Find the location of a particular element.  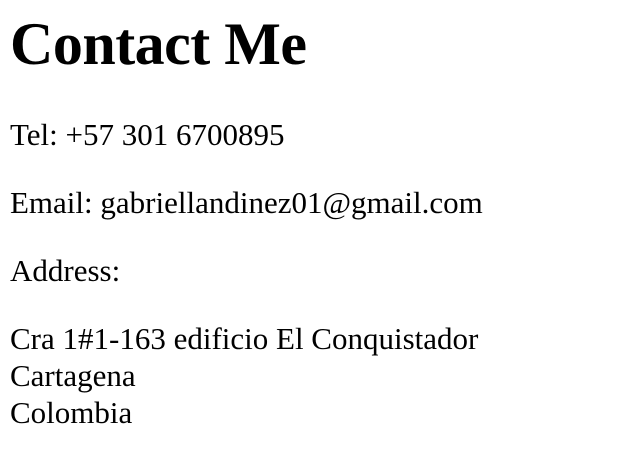

address-street: Cra 1#1-163 edificio El Conquistador is located at coordinates (244, 338).